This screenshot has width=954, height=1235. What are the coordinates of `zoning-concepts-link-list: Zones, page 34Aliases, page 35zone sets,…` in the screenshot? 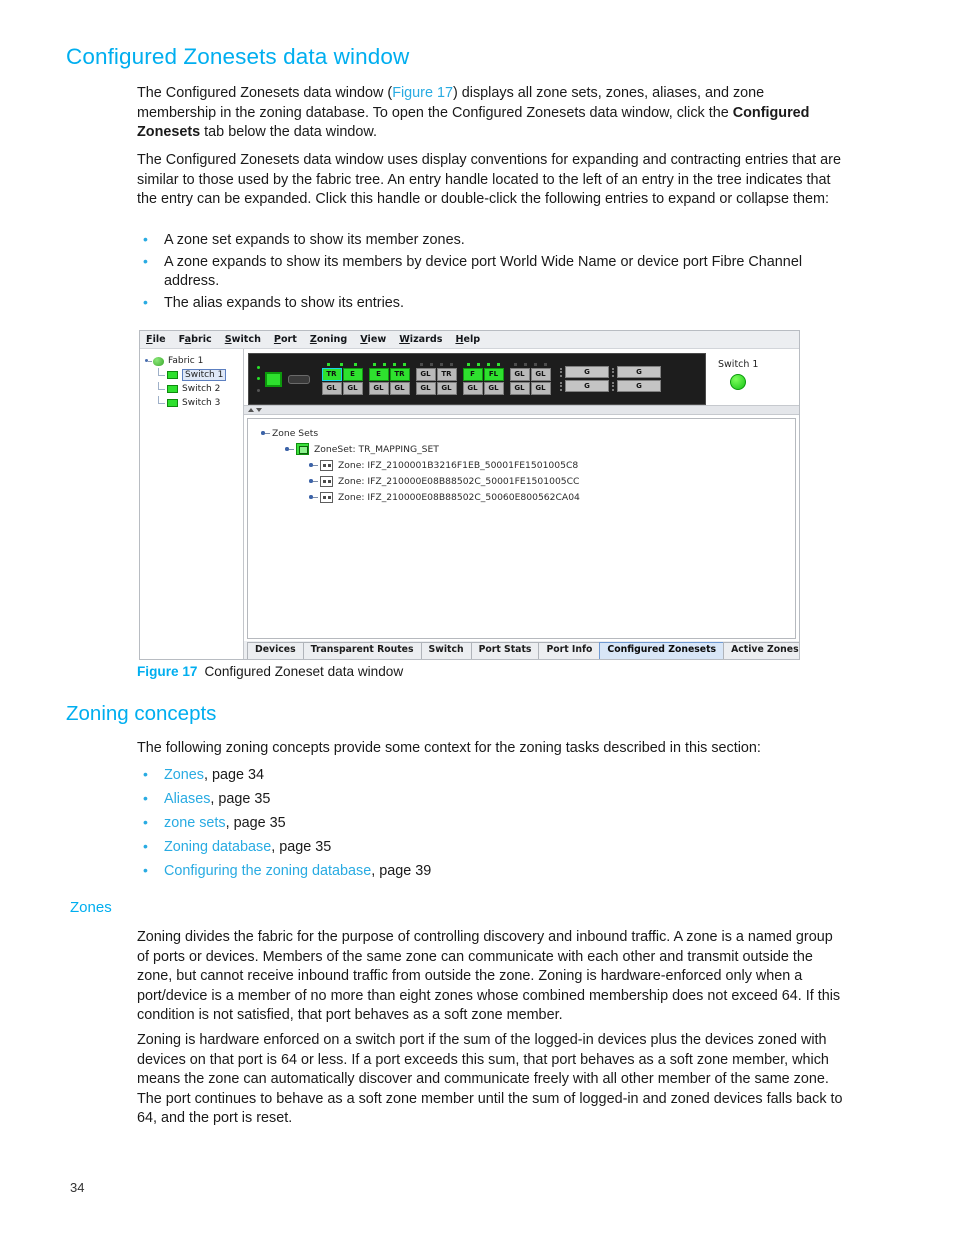 It's located at (497, 825).